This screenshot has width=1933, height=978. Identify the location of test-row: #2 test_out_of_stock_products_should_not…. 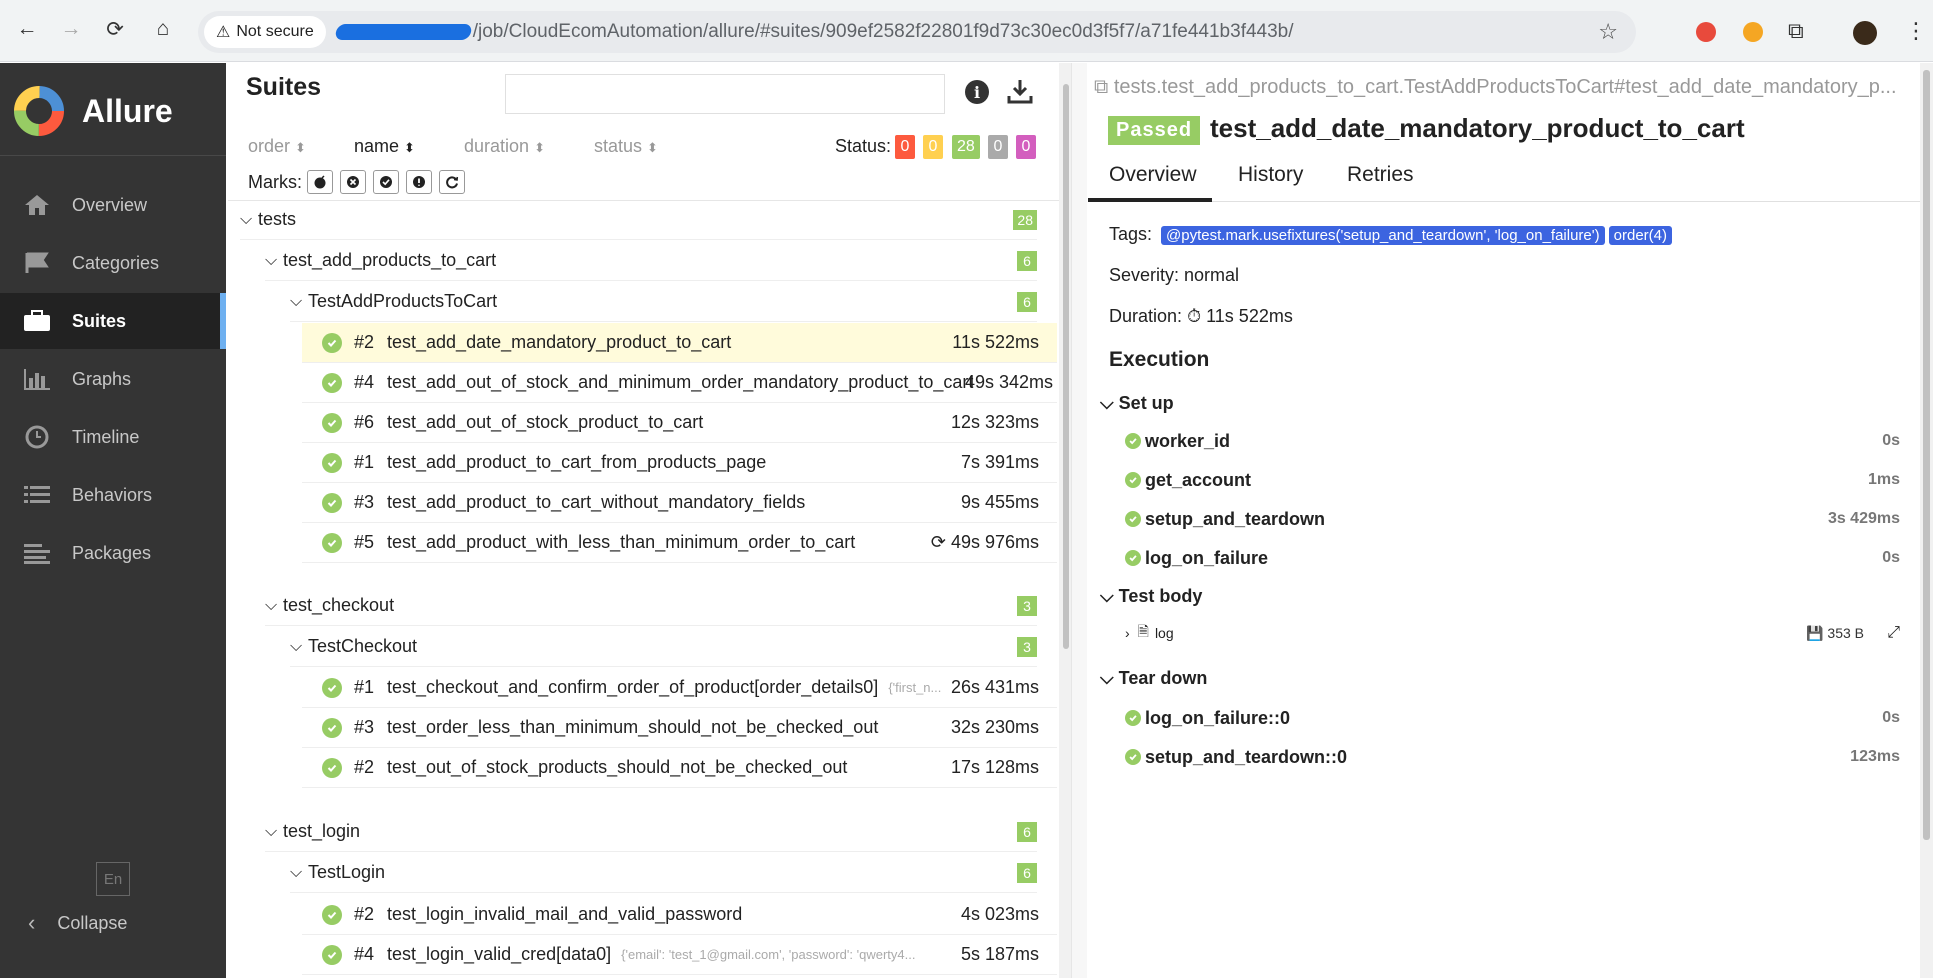
(679, 768).